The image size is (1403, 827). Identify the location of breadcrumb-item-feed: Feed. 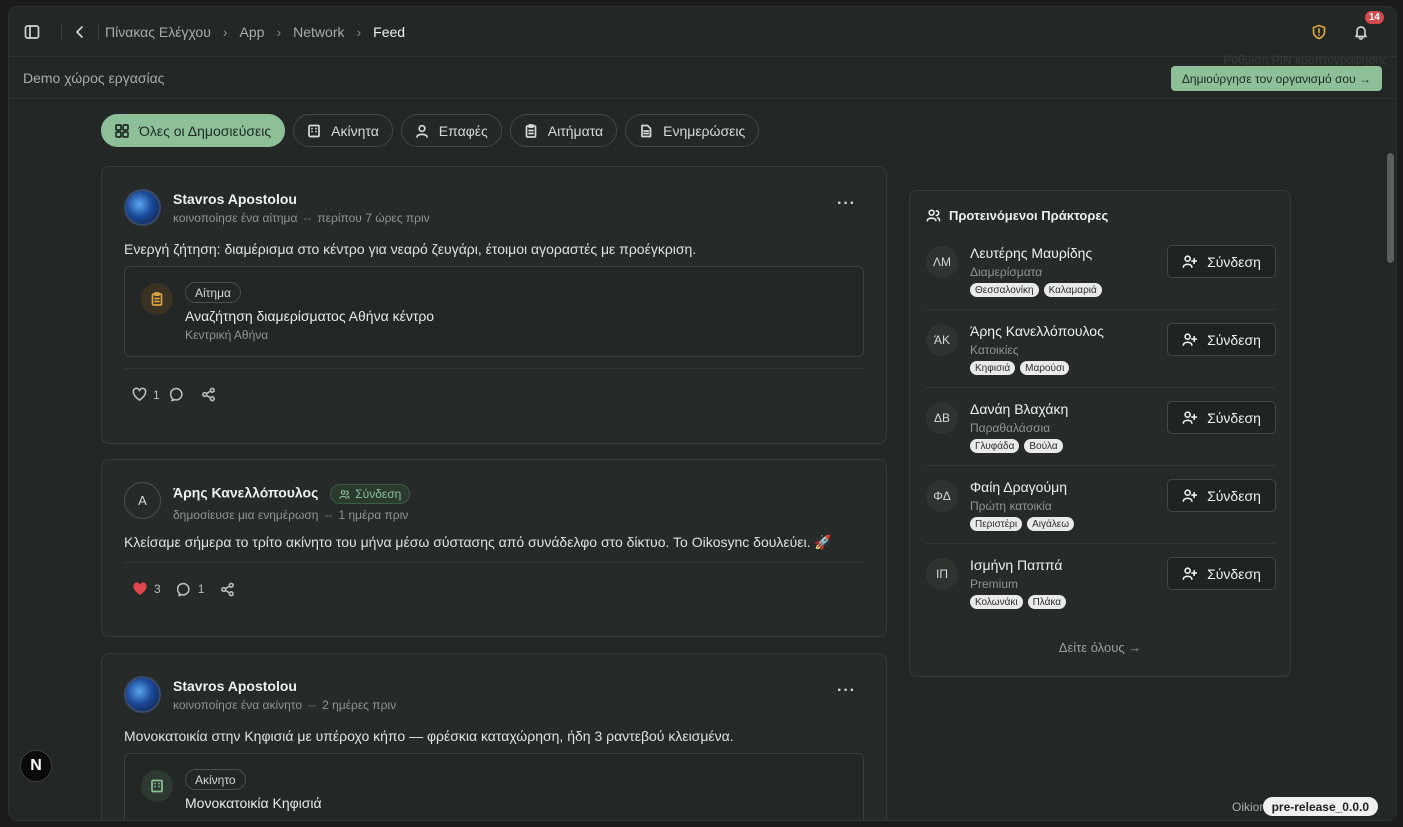
(389, 31).